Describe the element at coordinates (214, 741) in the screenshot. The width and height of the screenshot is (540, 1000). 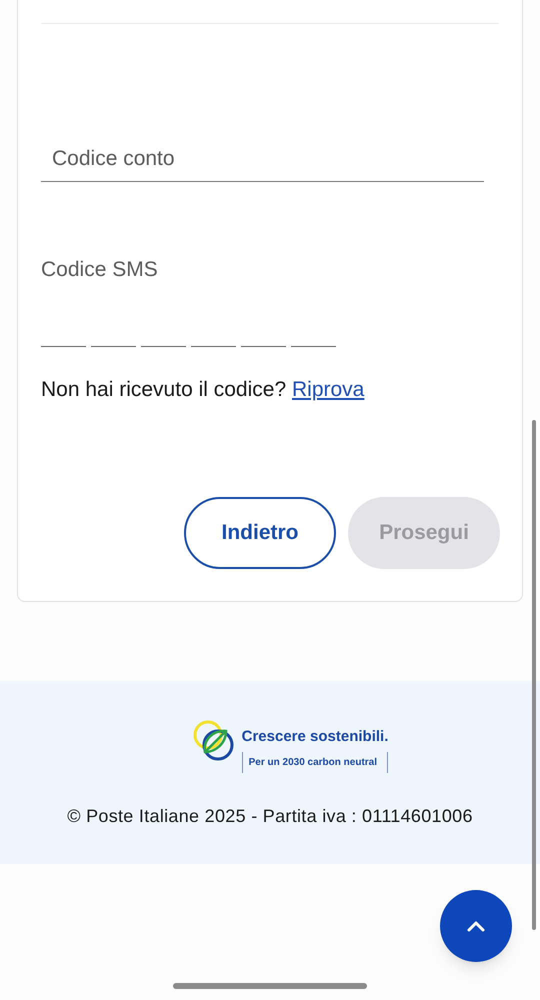
I see `logo-icon` at that location.